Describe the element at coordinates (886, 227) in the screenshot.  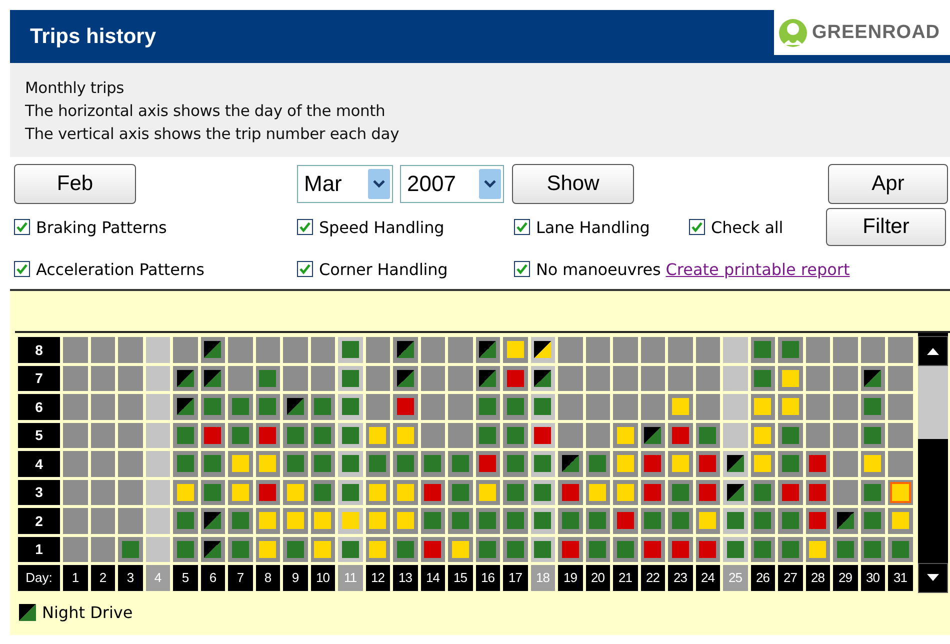
I see `filter-button: Filter` at that location.